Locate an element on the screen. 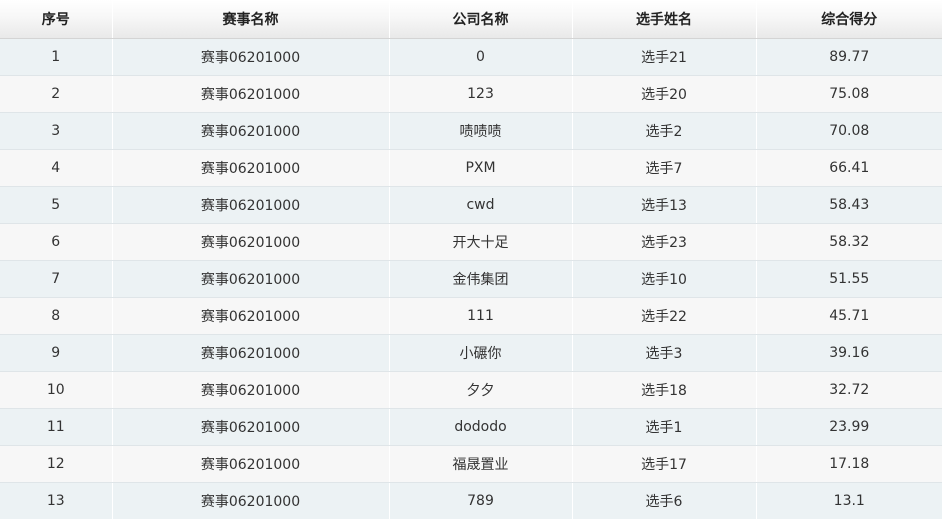 The image size is (942, 519). cell-company-name: 金伟集团 is located at coordinates (481, 279).